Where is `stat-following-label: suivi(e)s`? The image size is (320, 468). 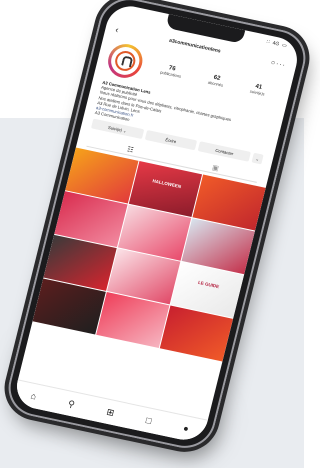 stat-following-label: suivi(e)s is located at coordinates (257, 92).